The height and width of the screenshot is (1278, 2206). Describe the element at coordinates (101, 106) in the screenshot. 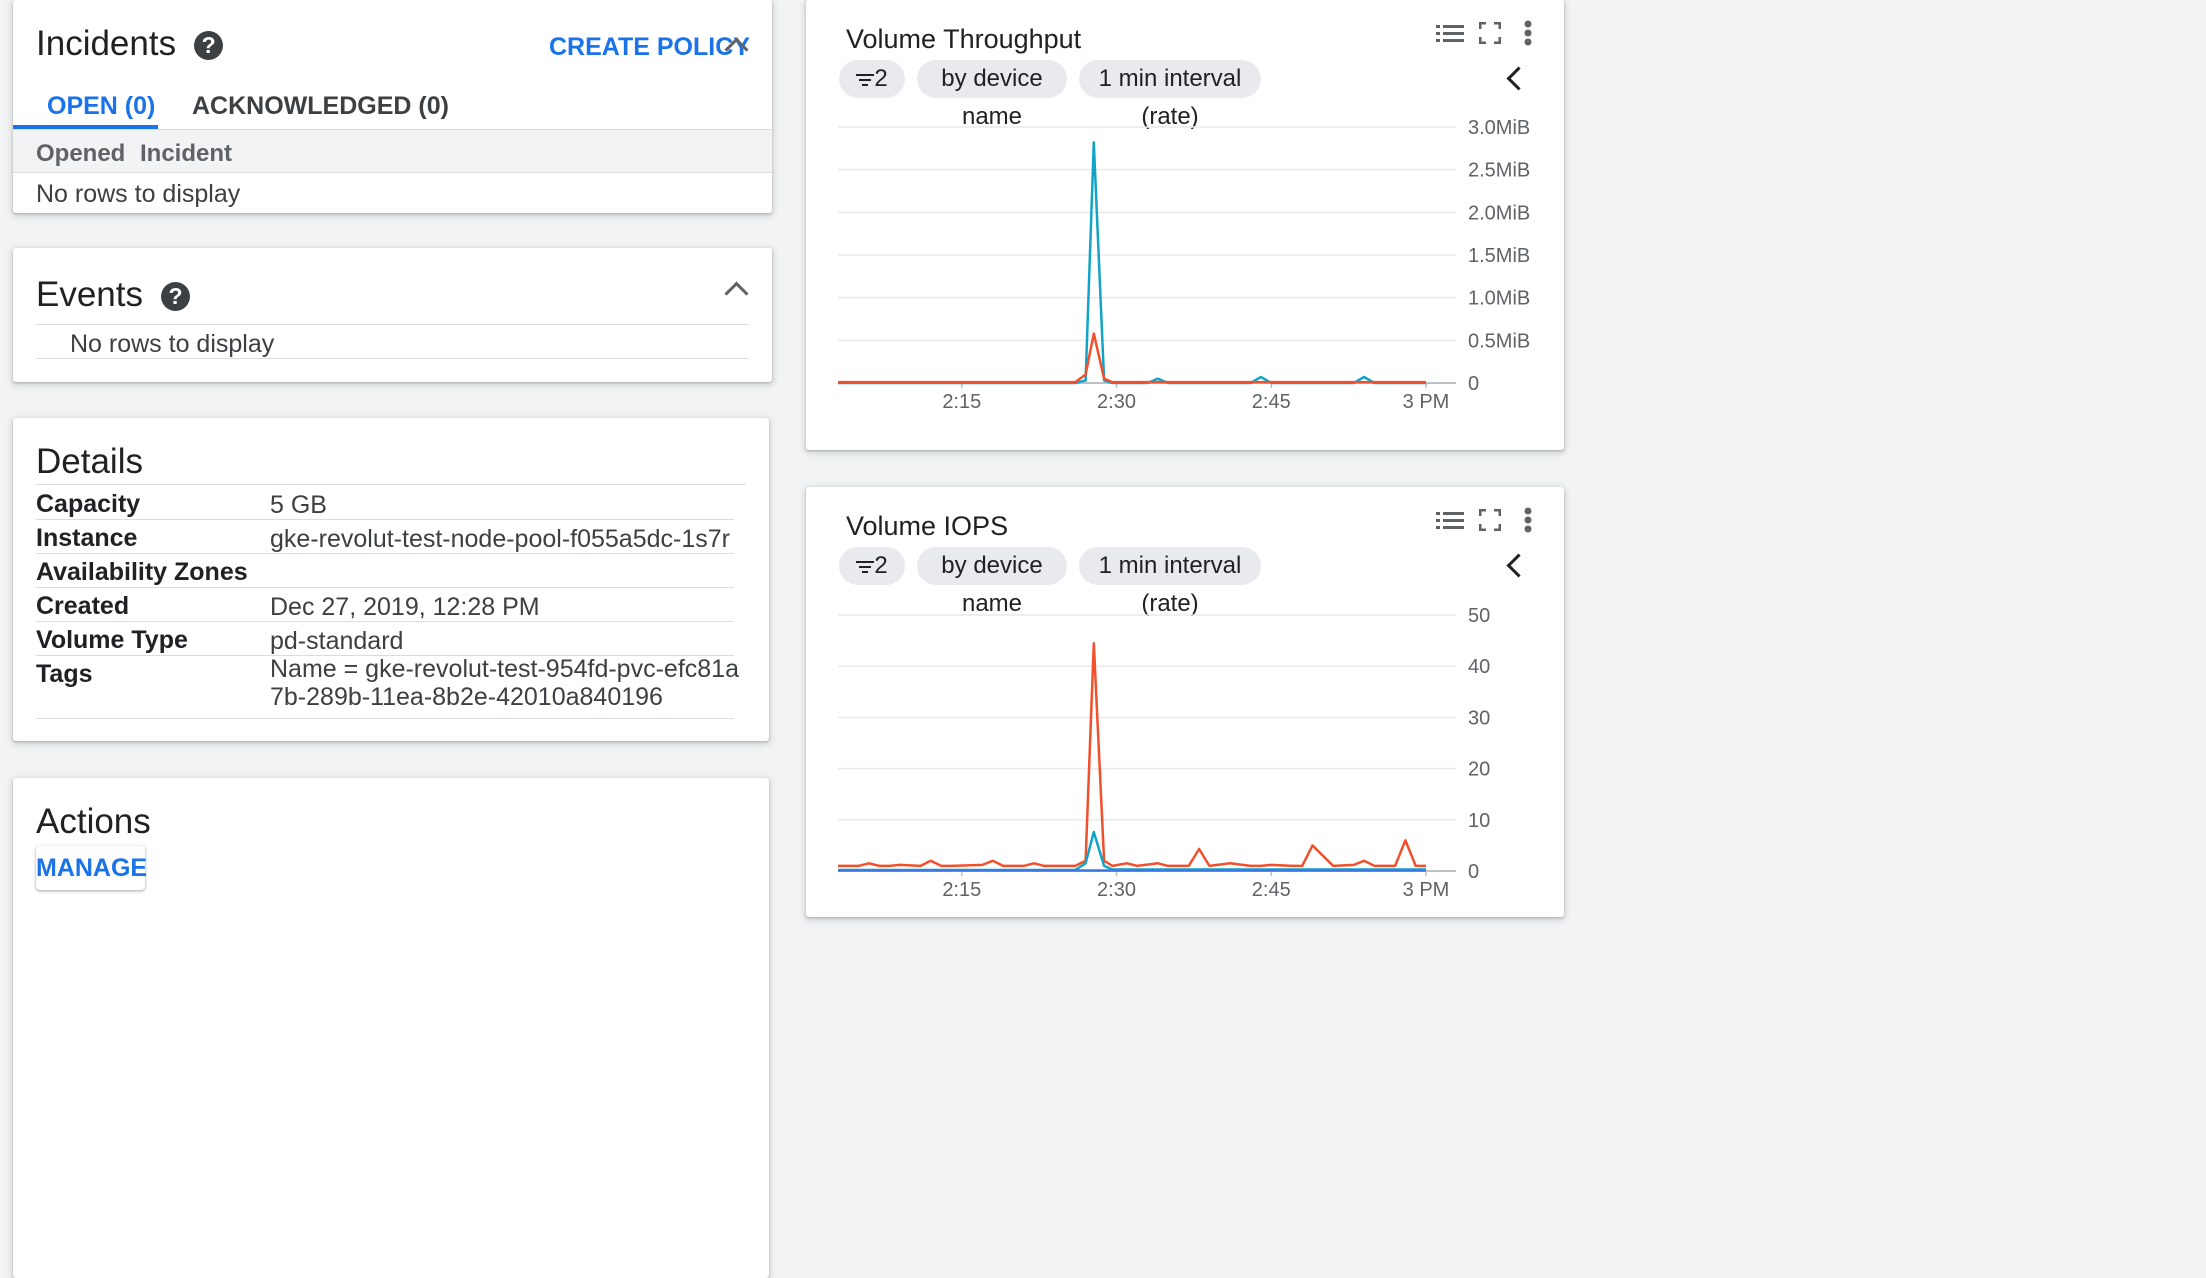

I see `tab-open: OPEN (0)` at that location.